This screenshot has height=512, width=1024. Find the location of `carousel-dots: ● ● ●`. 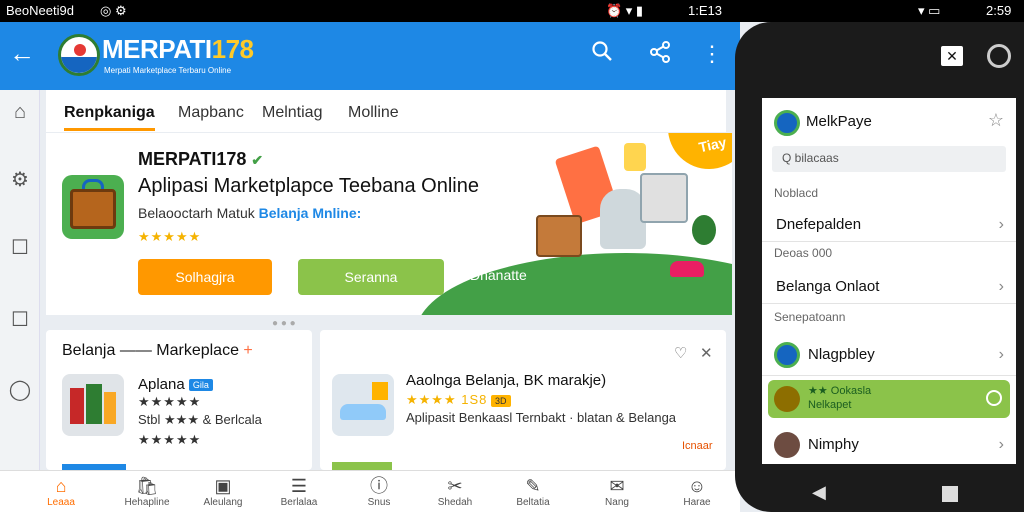

carousel-dots: ● ● ● is located at coordinates (284, 323).